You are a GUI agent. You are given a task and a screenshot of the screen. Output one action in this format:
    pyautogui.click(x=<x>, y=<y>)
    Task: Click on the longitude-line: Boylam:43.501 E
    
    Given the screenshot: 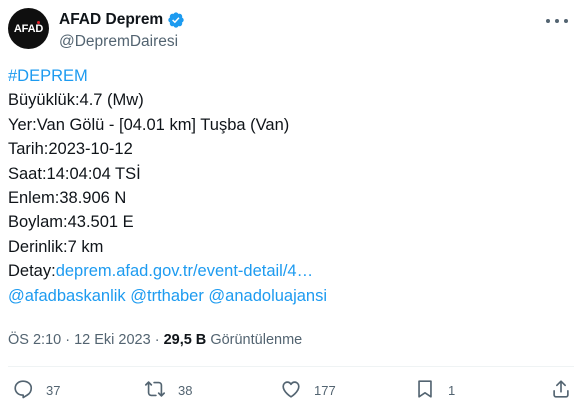 What is the action you would take?
    pyautogui.click(x=71, y=222)
    